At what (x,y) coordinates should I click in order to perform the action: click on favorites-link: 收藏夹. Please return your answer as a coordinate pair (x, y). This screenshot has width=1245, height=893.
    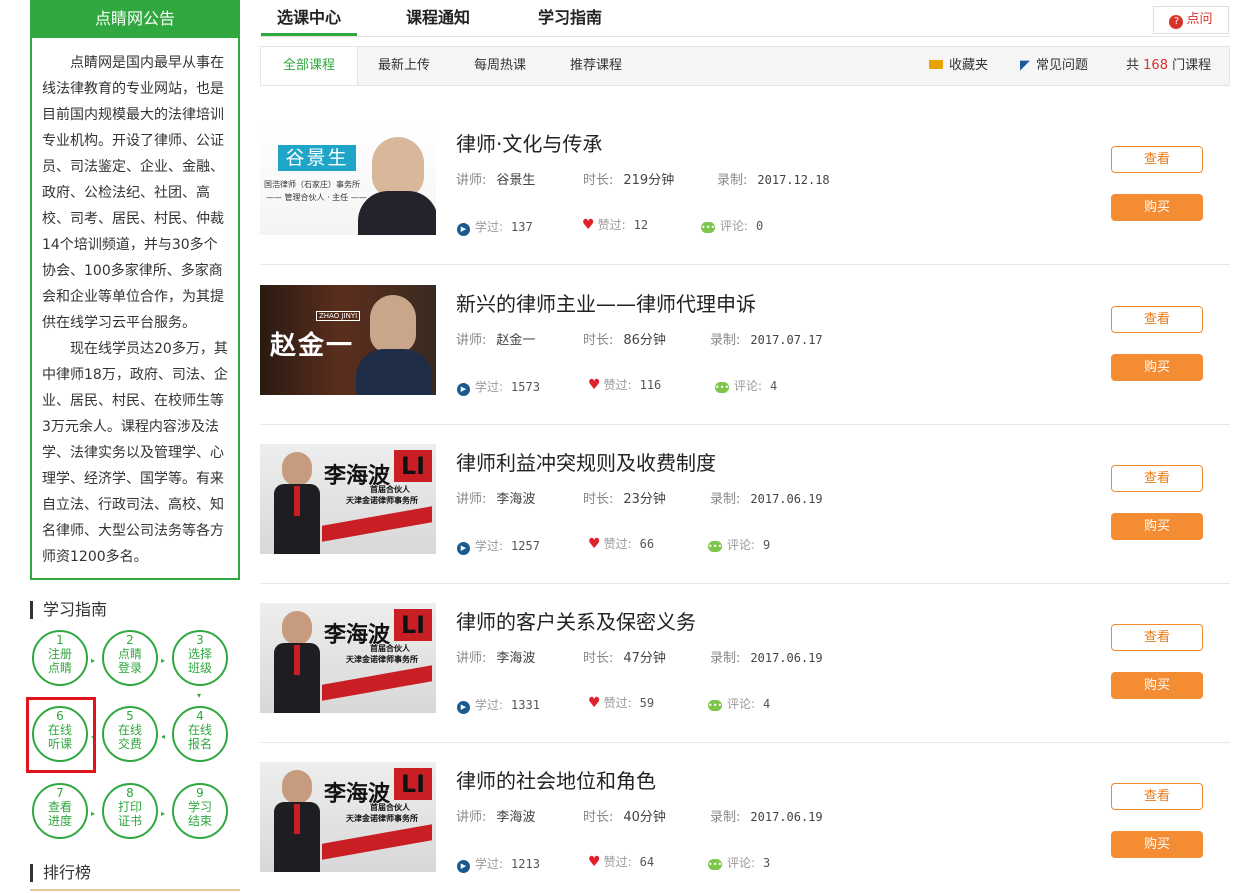
    Looking at the image, I should click on (958, 66).